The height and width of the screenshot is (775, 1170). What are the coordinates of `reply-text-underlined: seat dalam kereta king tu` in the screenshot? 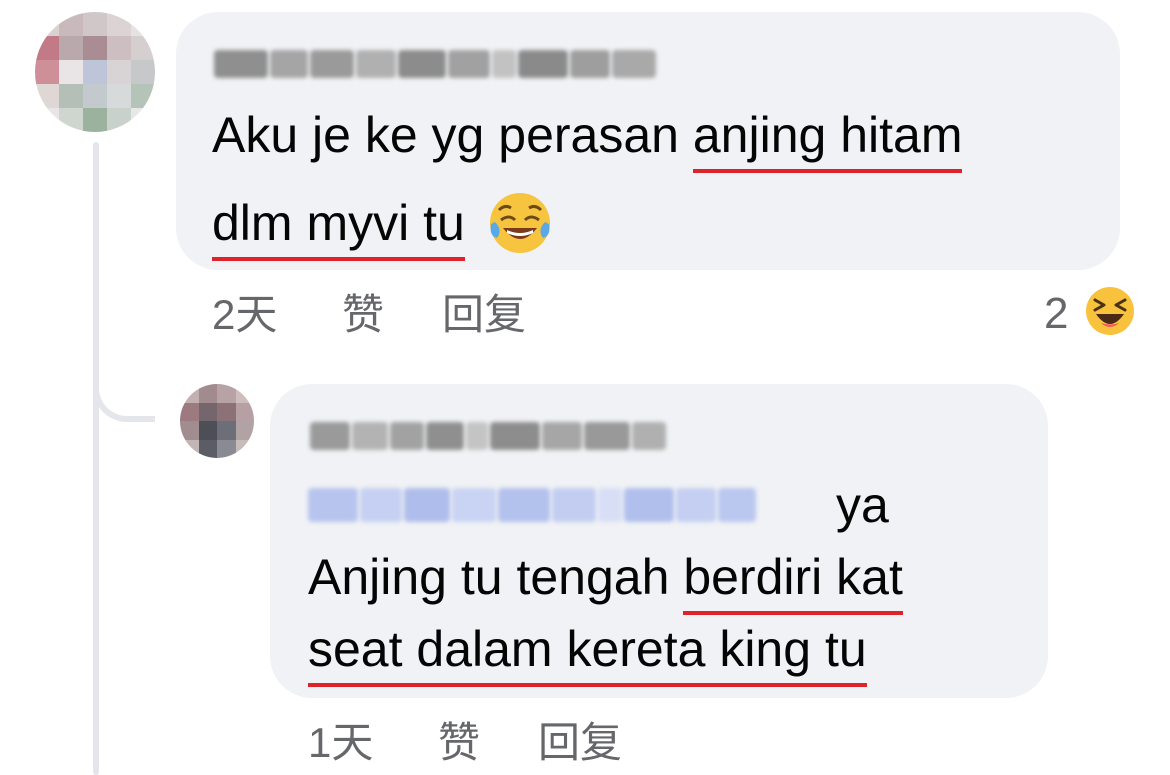 It's located at (587, 654).